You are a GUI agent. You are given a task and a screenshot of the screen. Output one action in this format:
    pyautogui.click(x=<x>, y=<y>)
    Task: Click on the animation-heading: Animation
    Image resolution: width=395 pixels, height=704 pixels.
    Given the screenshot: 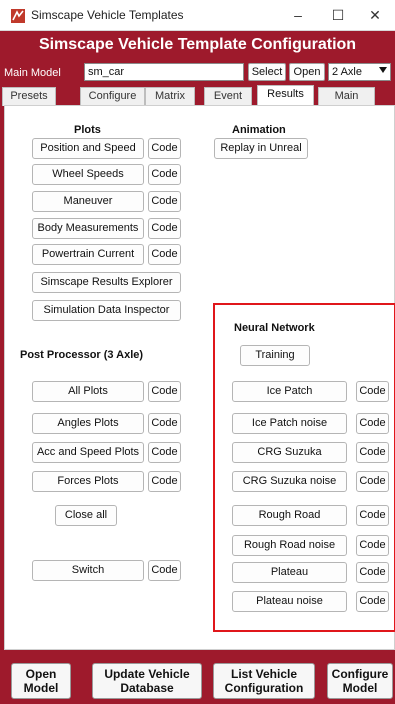 What is the action you would take?
    pyautogui.click(x=259, y=130)
    